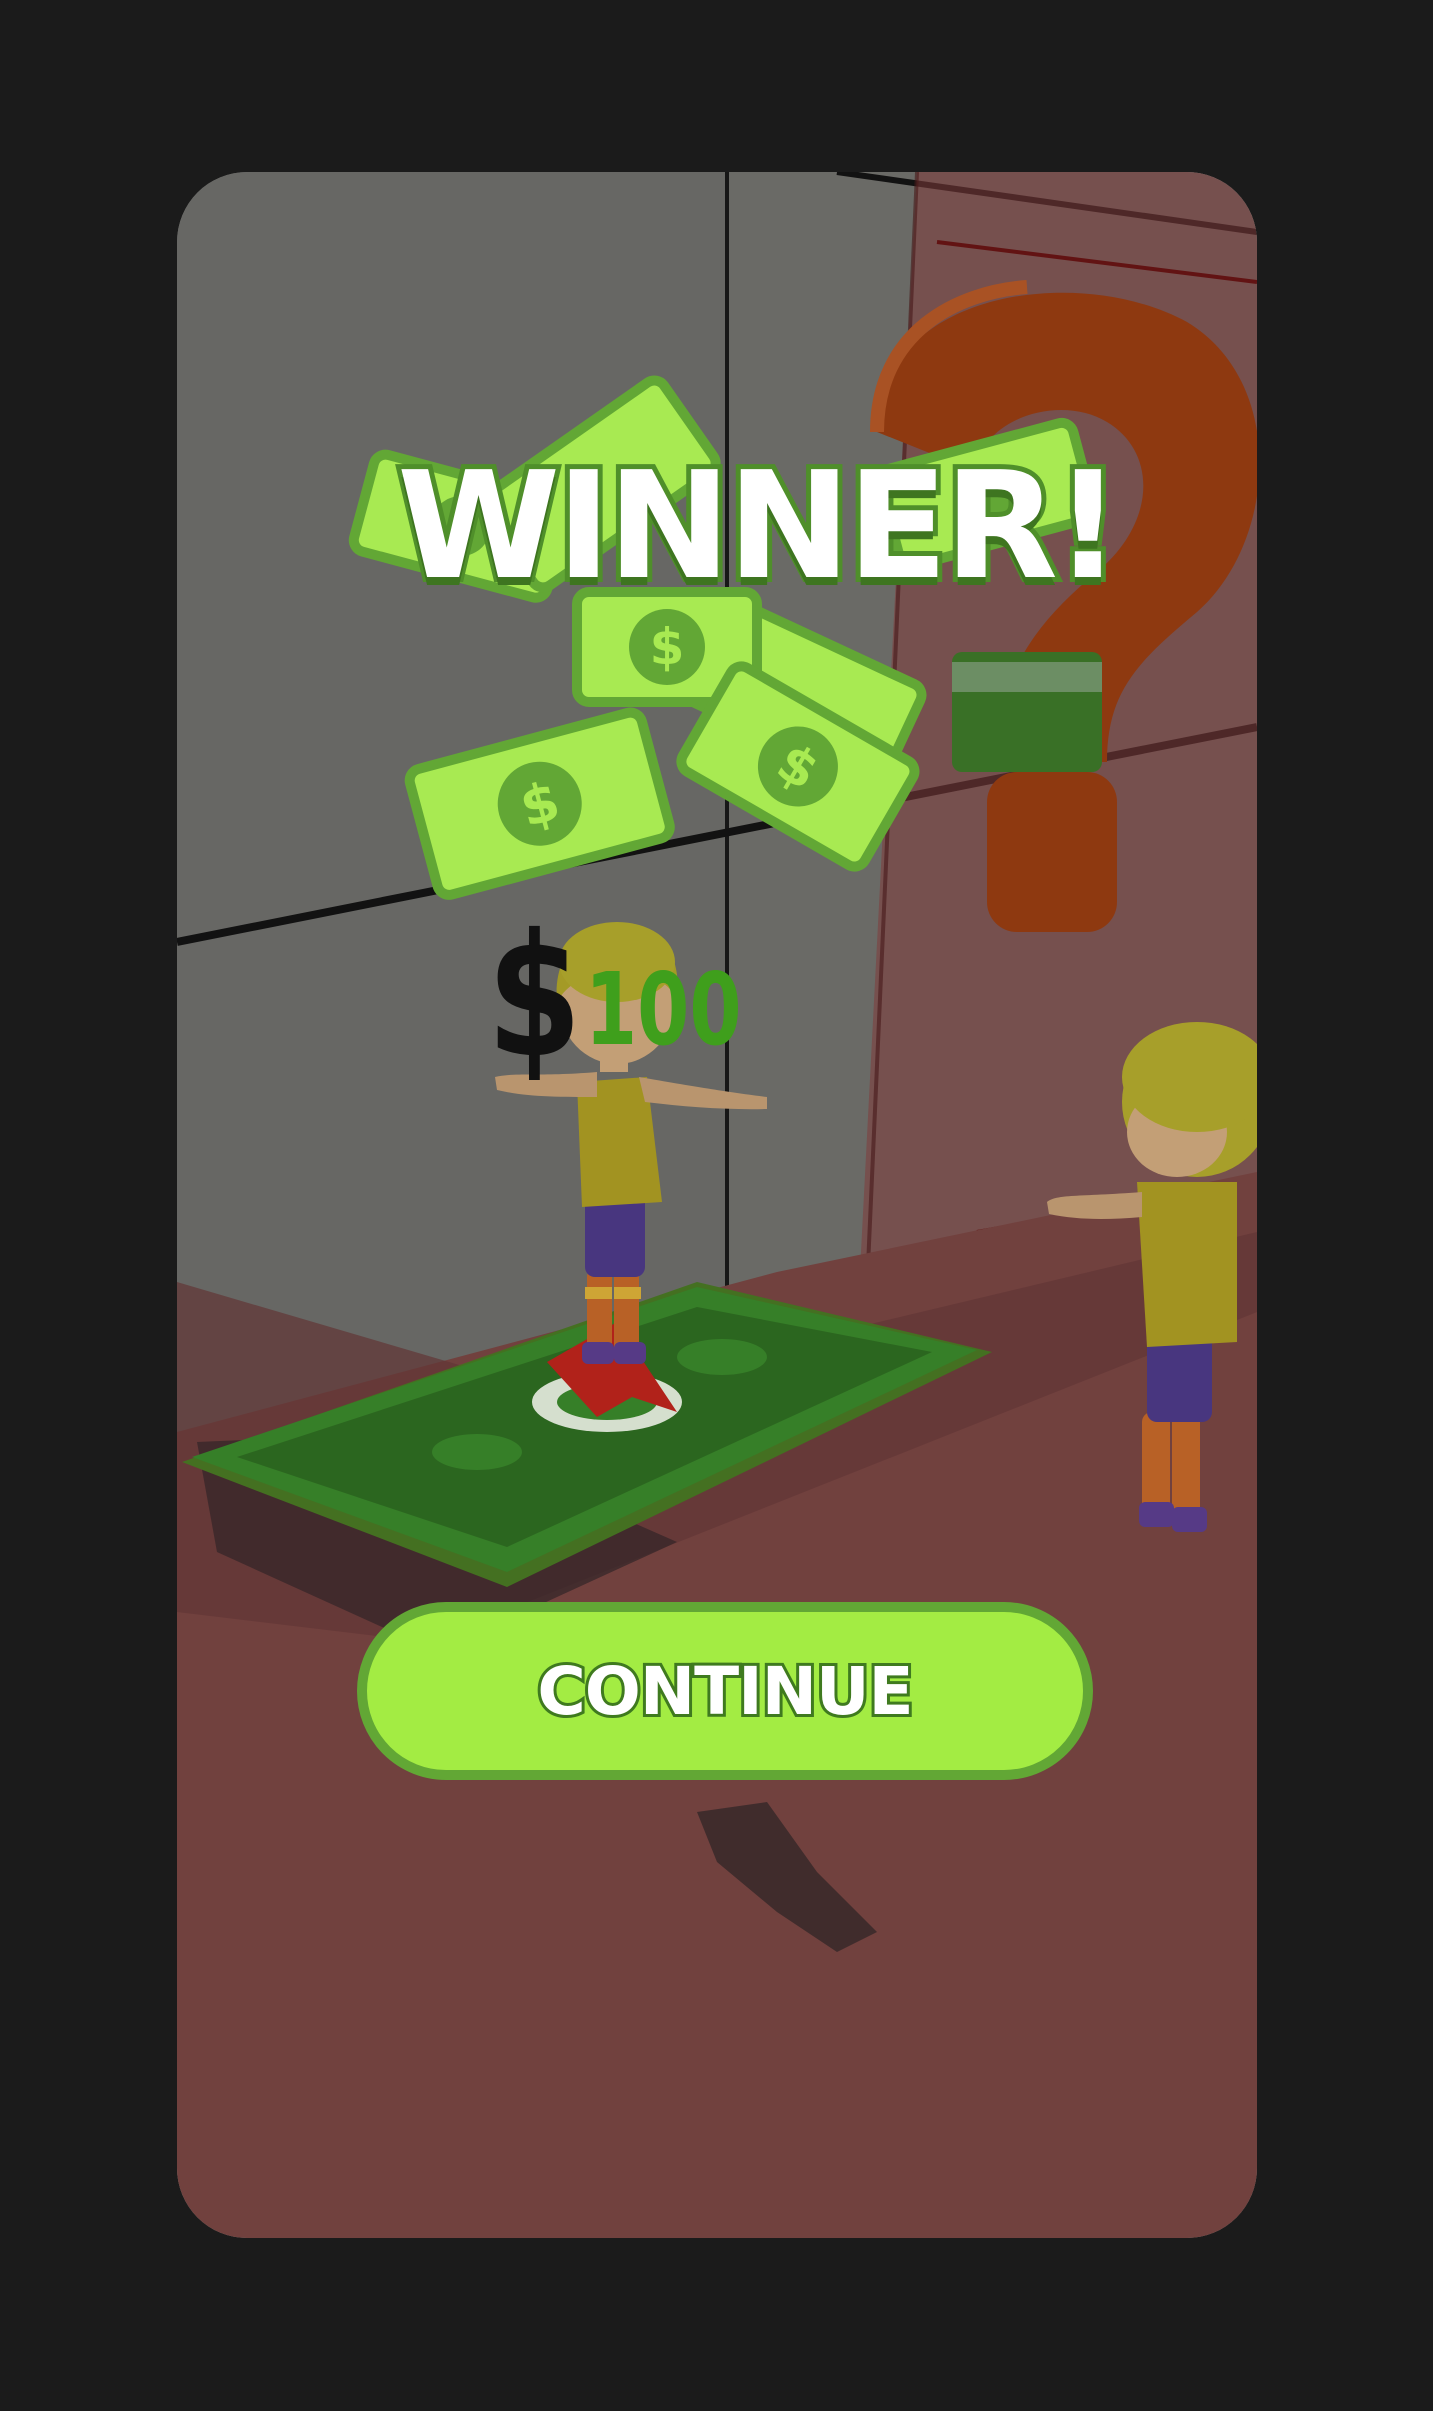 Image resolution: width=1433 pixels, height=2411 pixels. What do you see at coordinates (534, 997) in the screenshot?
I see `dollar-icon: $` at bounding box center [534, 997].